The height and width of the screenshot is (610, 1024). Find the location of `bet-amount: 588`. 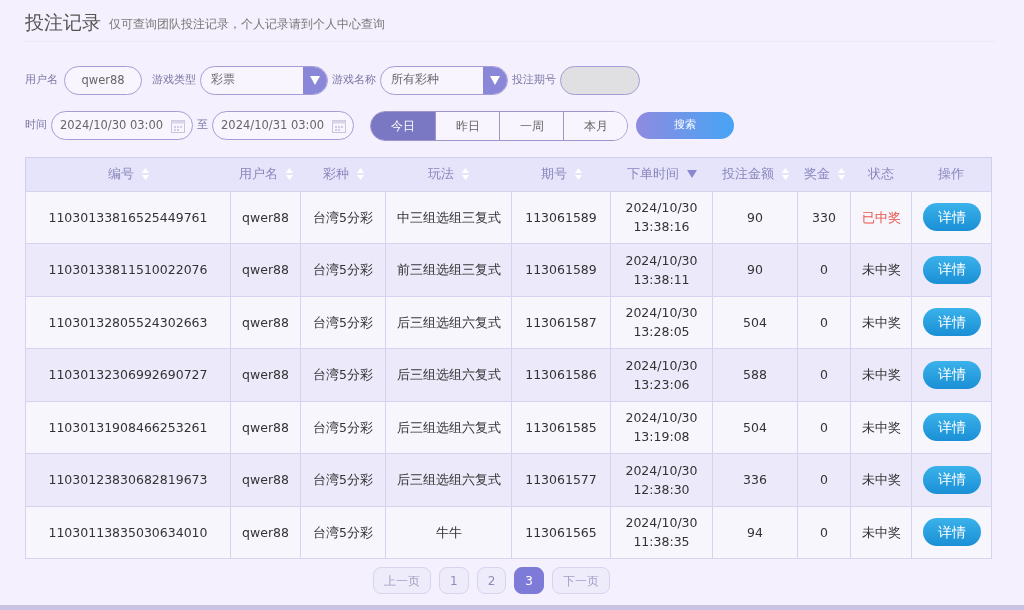

bet-amount: 588 is located at coordinates (755, 375).